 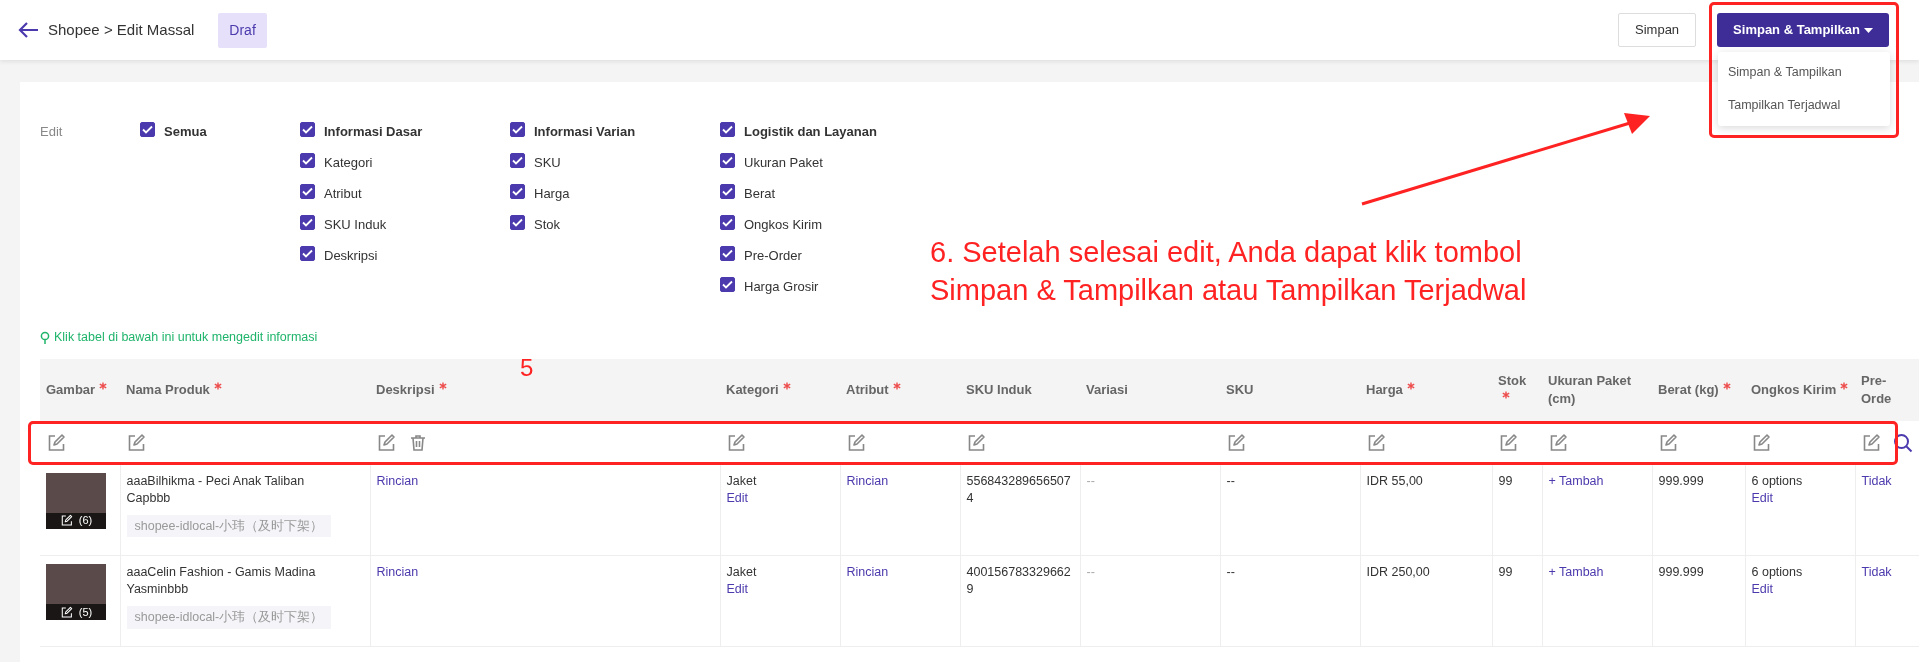 What do you see at coordinates (373, 132) in the screenshot?
I see `checkbox-label: Informasi Dasar` at bounding box center [373, 132].